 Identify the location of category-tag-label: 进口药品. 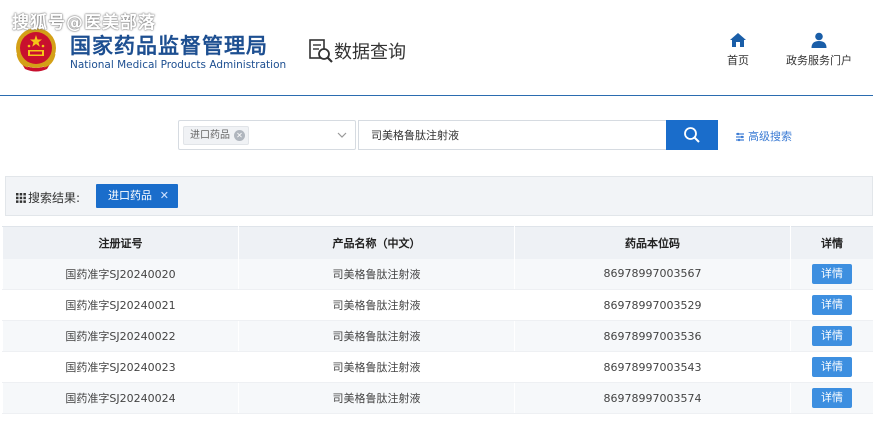
(210, 135).